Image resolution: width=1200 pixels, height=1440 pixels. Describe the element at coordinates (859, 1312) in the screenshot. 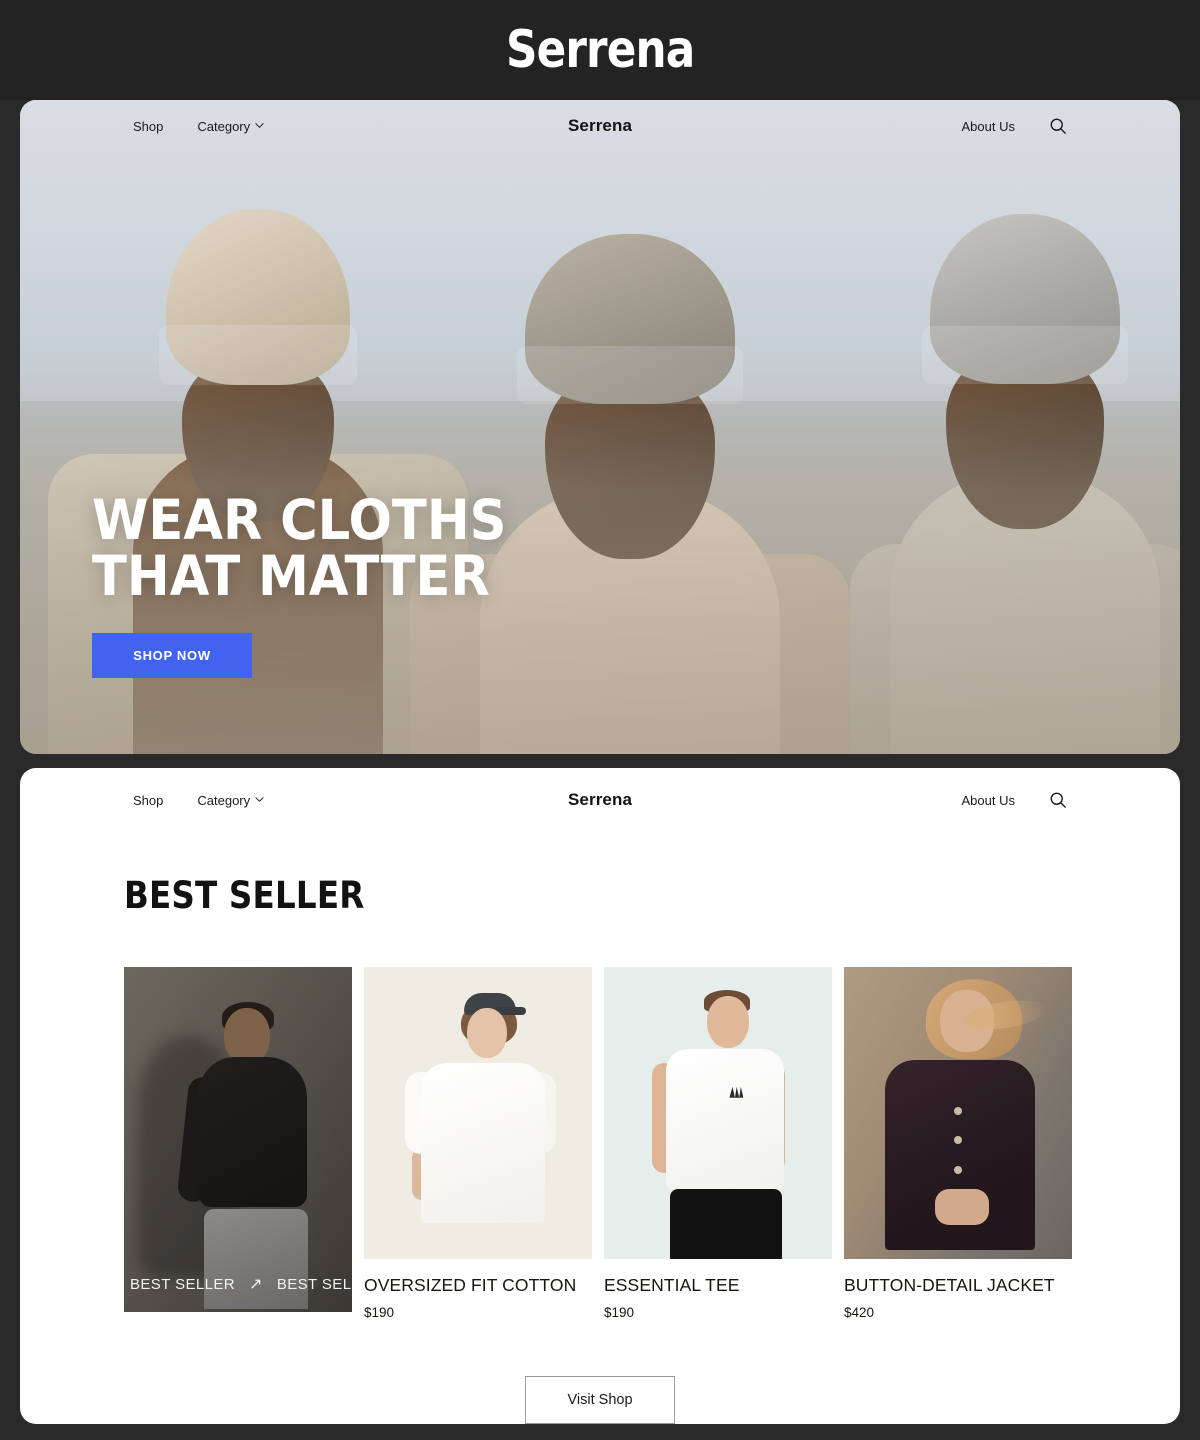

I see `product-price: $420` at that location.